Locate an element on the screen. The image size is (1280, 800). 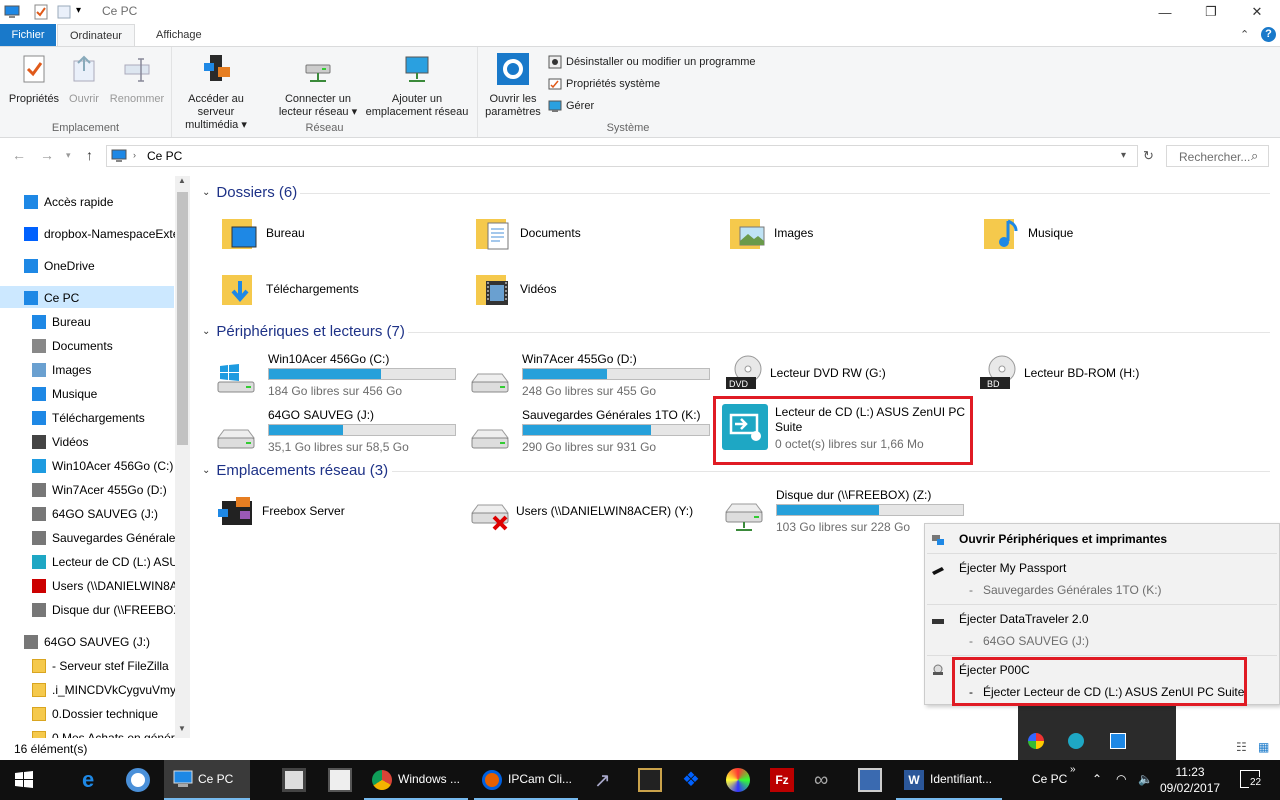
nav-item: Win10Acer 456Go (C:) is located at coordinates (102, 466).